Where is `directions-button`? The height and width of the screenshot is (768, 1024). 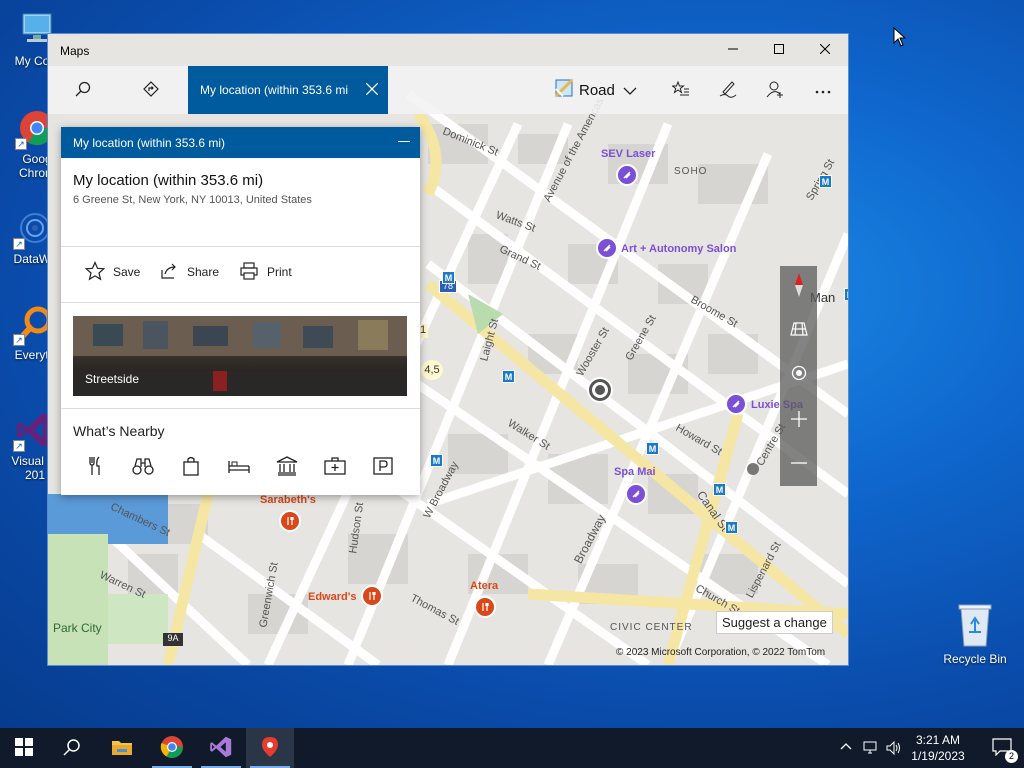 directions-button is located at coordinates (151, 90).